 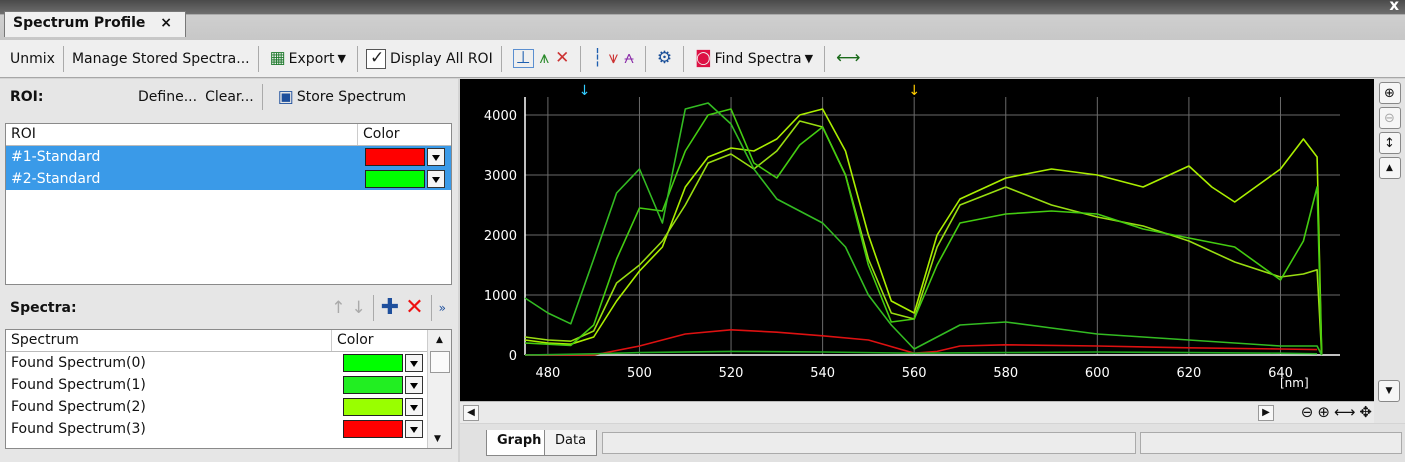 I want to click on expand-icon: », so click(x=442, y=308).